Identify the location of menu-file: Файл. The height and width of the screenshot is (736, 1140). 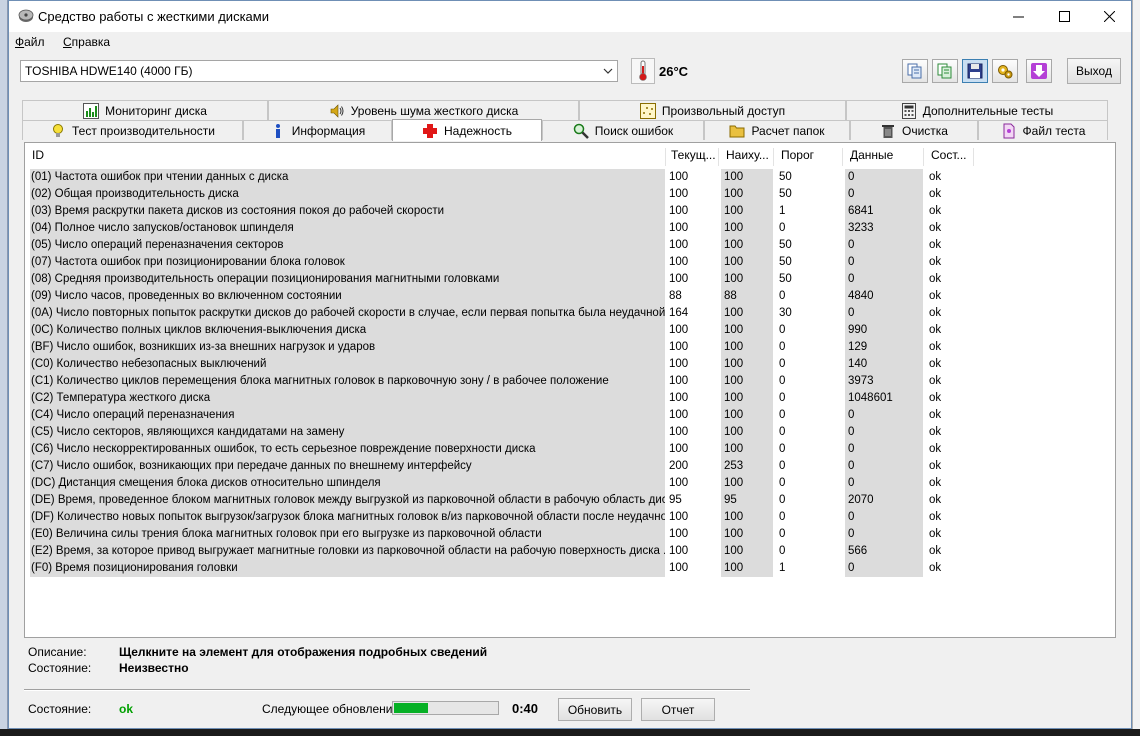
(30, 42).